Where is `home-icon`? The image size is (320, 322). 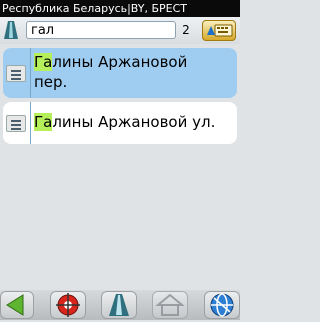
home-icon is located at coordinates (170, 304).